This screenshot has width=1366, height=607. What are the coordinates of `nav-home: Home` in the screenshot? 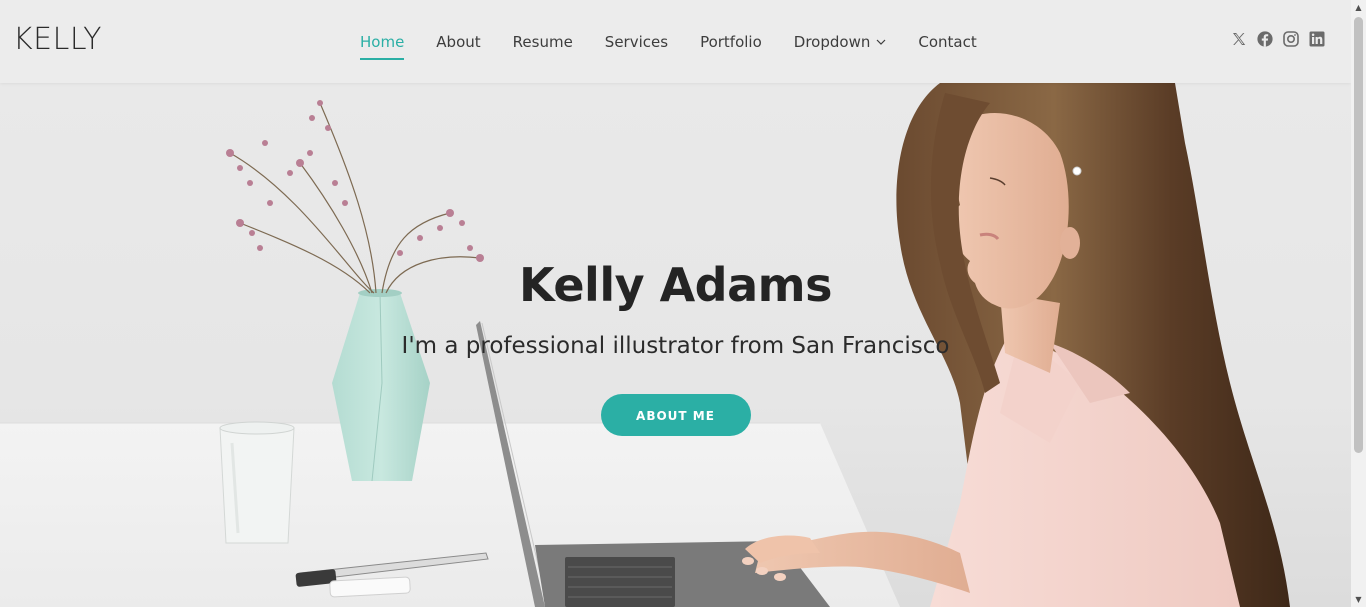 It's located at (382, 46).